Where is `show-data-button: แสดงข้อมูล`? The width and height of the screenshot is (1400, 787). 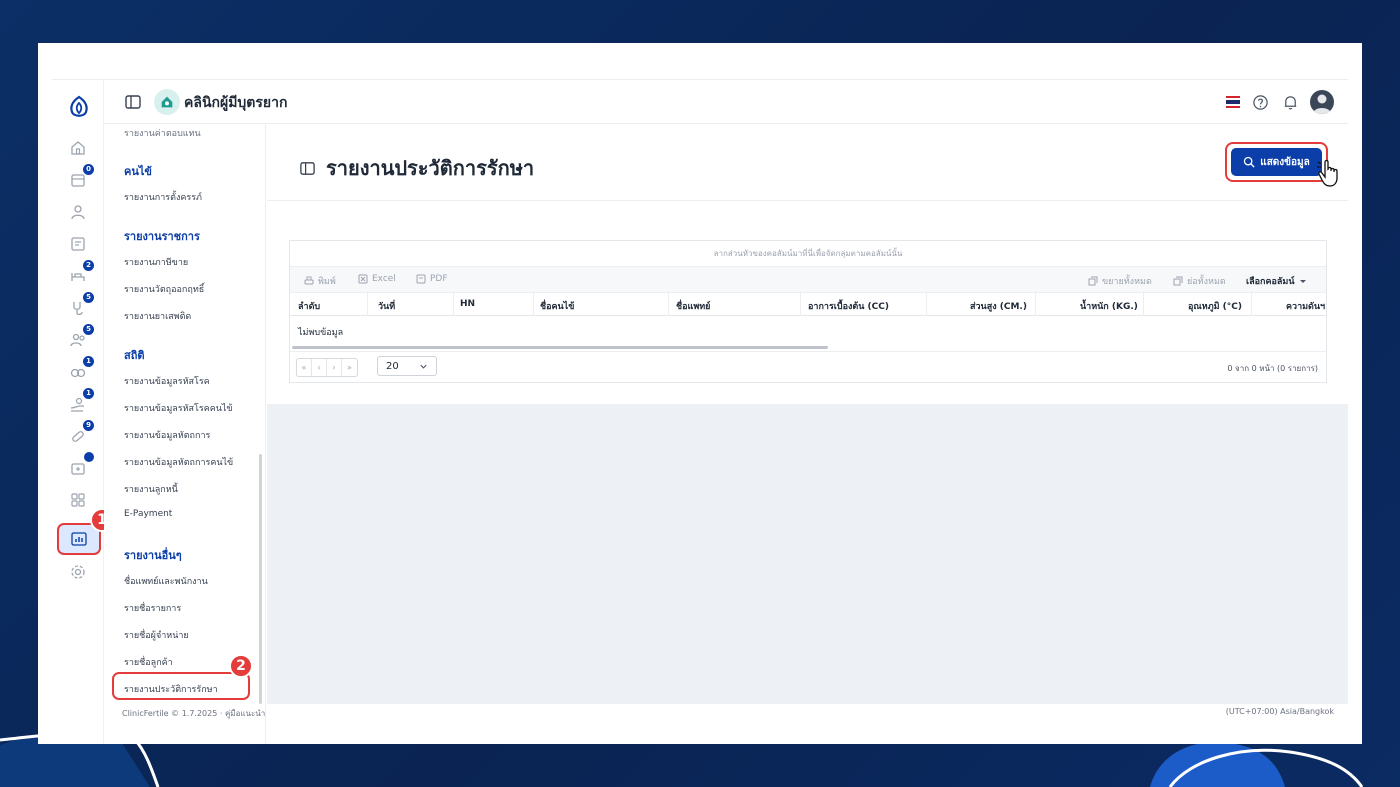
show-data-button: แสดงข้อมูล is located at coordinates (1276, 162).